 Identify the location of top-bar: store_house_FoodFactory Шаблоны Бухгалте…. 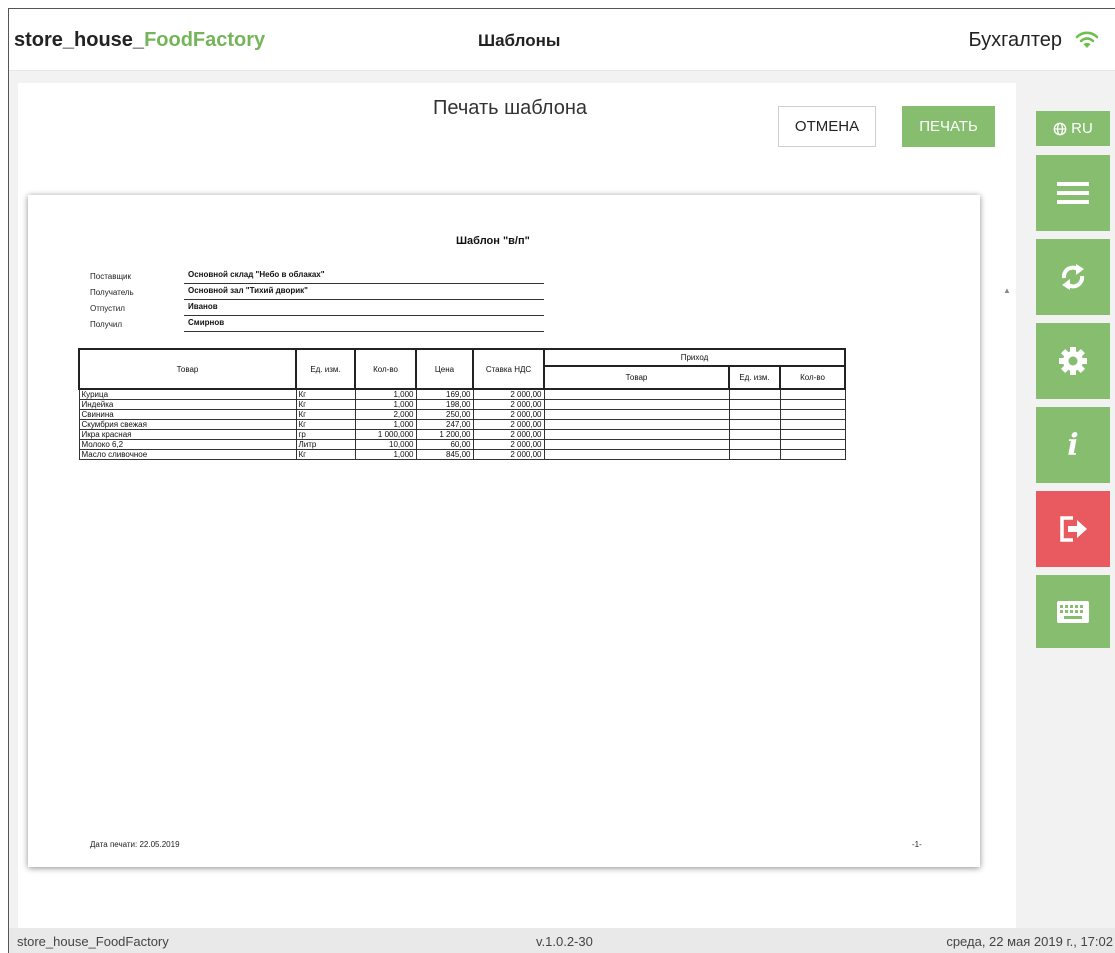
(562, 40).